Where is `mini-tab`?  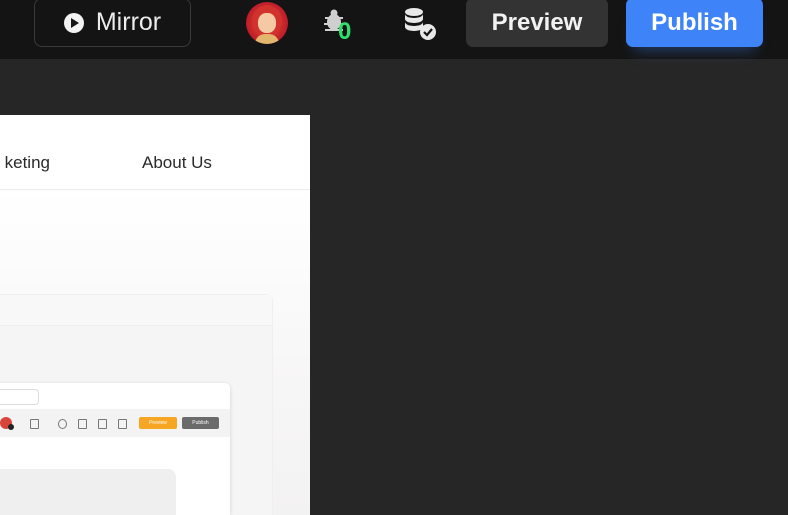 mini-tab is located at coordinates (19, 397).